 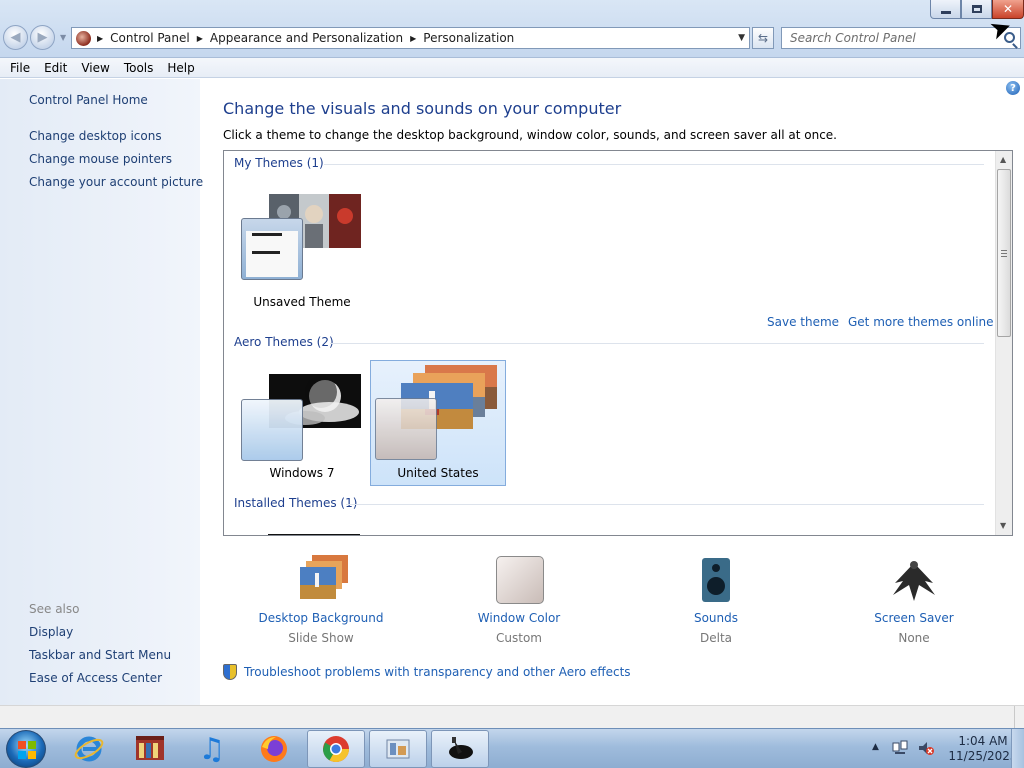 What do you see at coordinates (180, 68) in the screenshot?
I see `menu-help: Help` at bounding box center [180, 68].